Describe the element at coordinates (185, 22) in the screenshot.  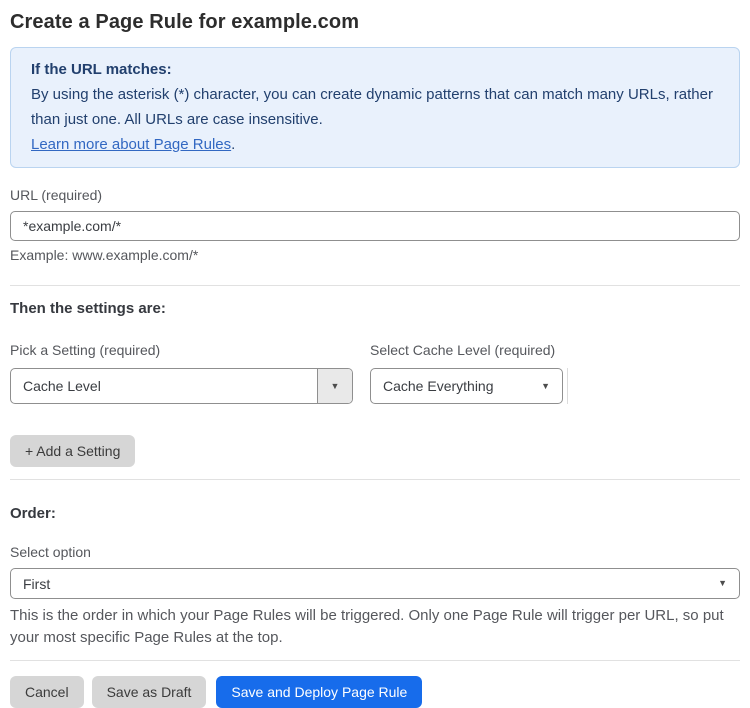
I see `page-title: Create a Page Rule for example.com` at that location.